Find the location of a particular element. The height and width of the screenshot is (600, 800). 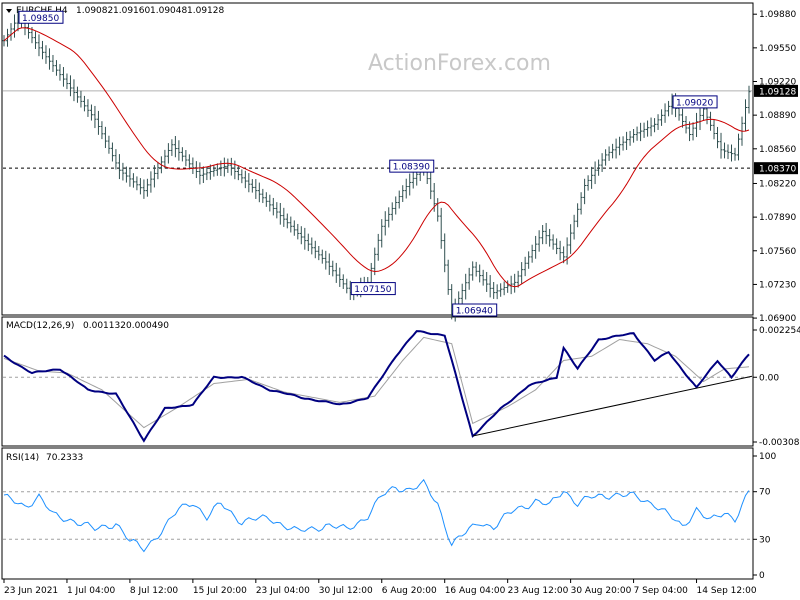

macd-signal-value: 0.000490 is located at coordinates (147, 326).